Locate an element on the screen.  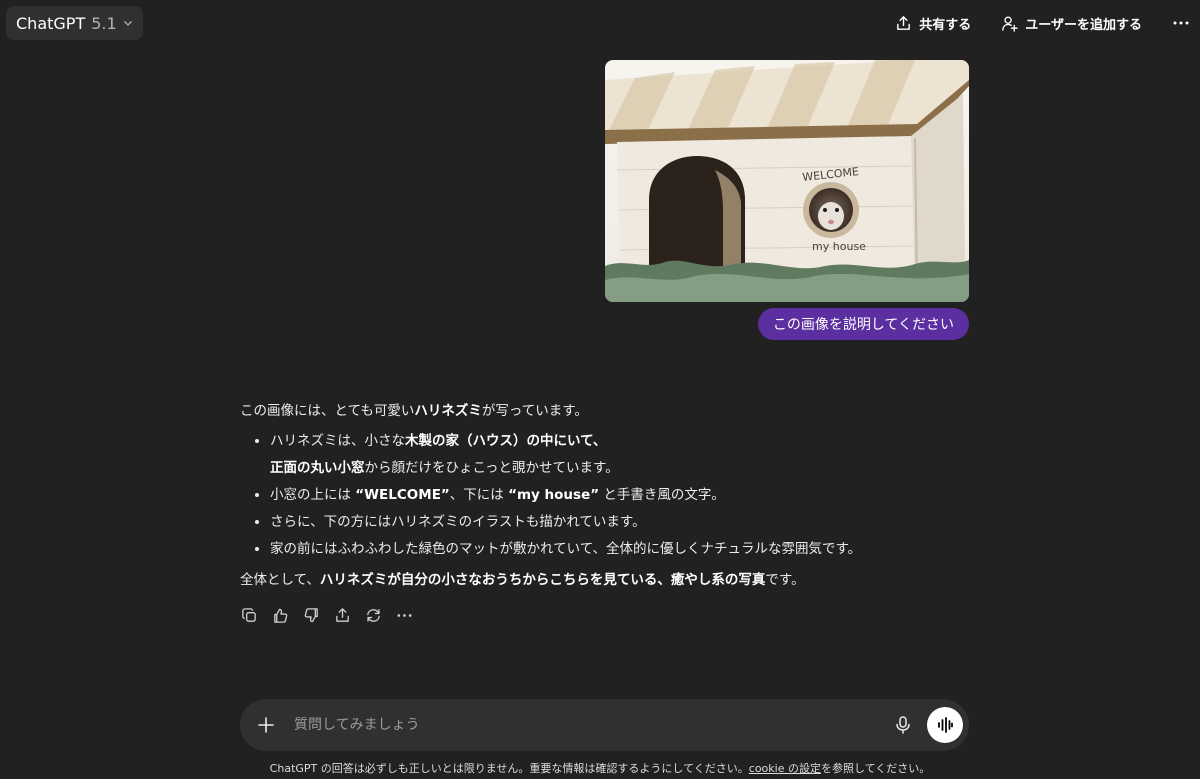
copy-icon is located at coordinates (249, 614).